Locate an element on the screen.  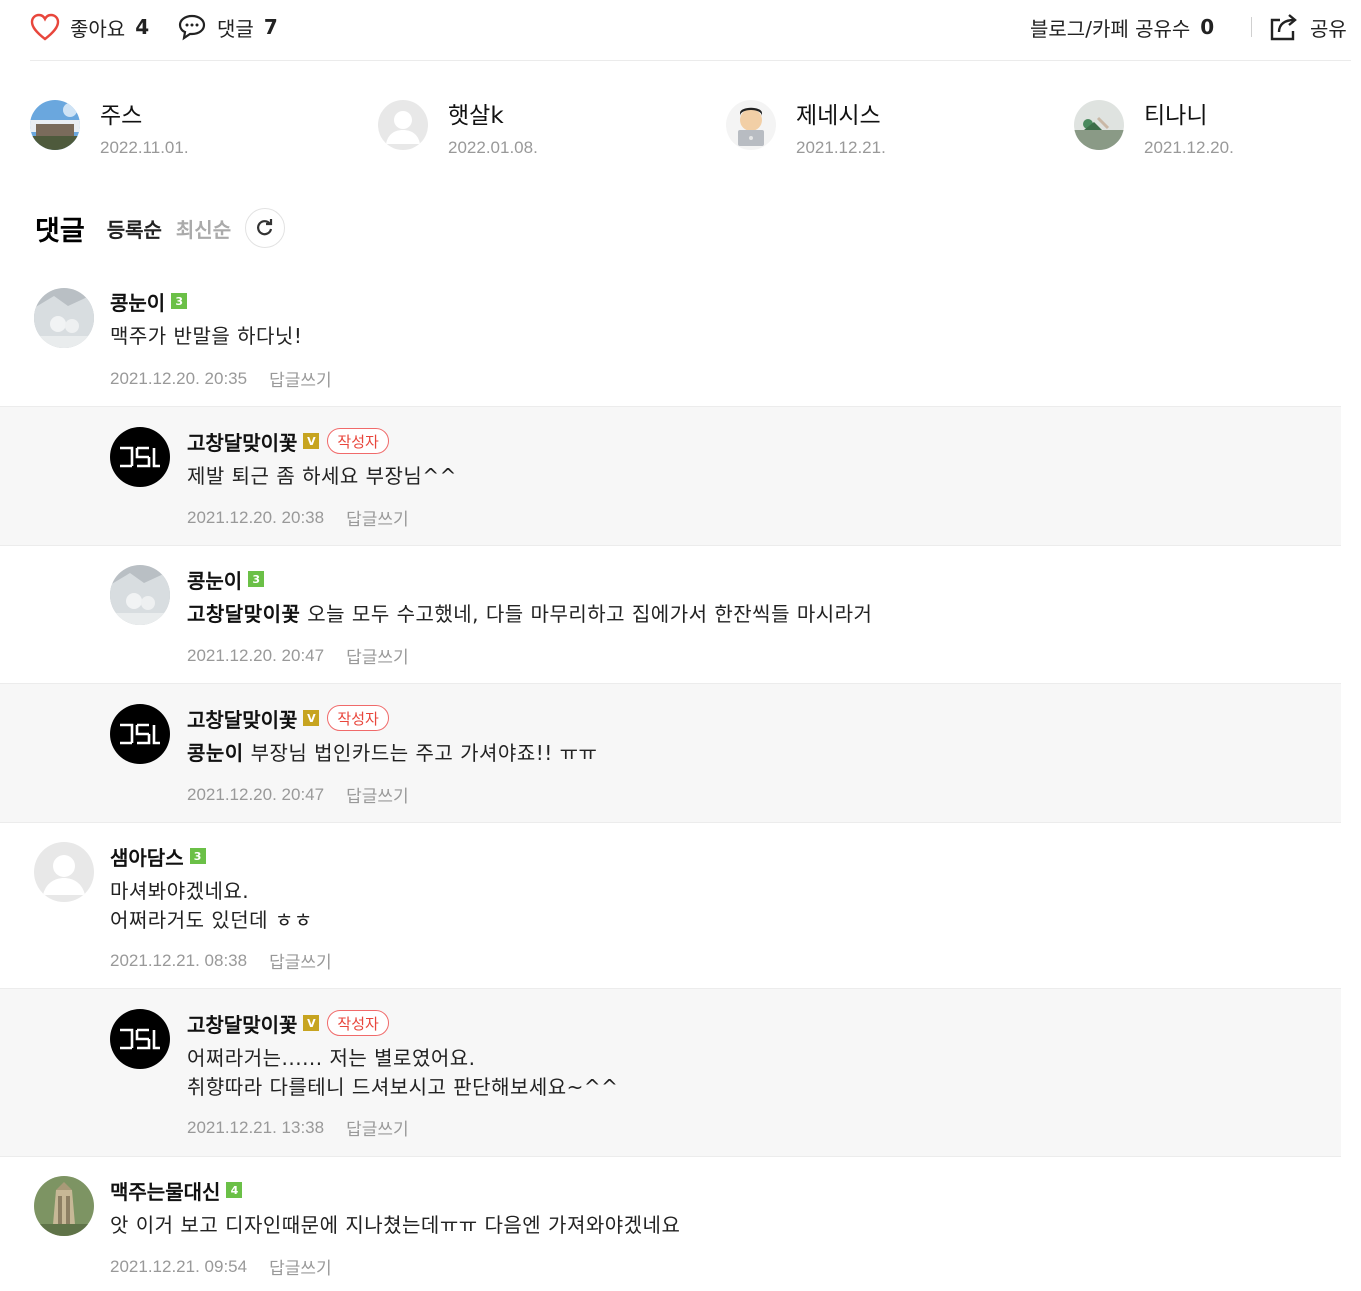
comment-author: 콩눈이 3 is located at coordinates (149, 301).